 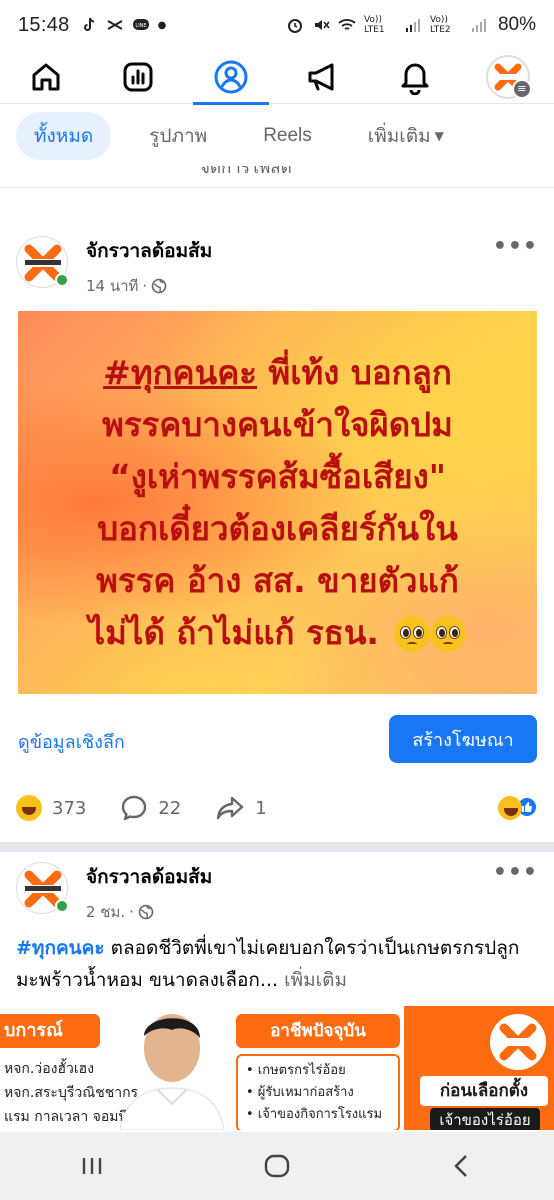 What do you see at coordinates (64, 136) in the screenshot?
I see `filter-all: ทั้งหมด` at bounding box center [64, 136].